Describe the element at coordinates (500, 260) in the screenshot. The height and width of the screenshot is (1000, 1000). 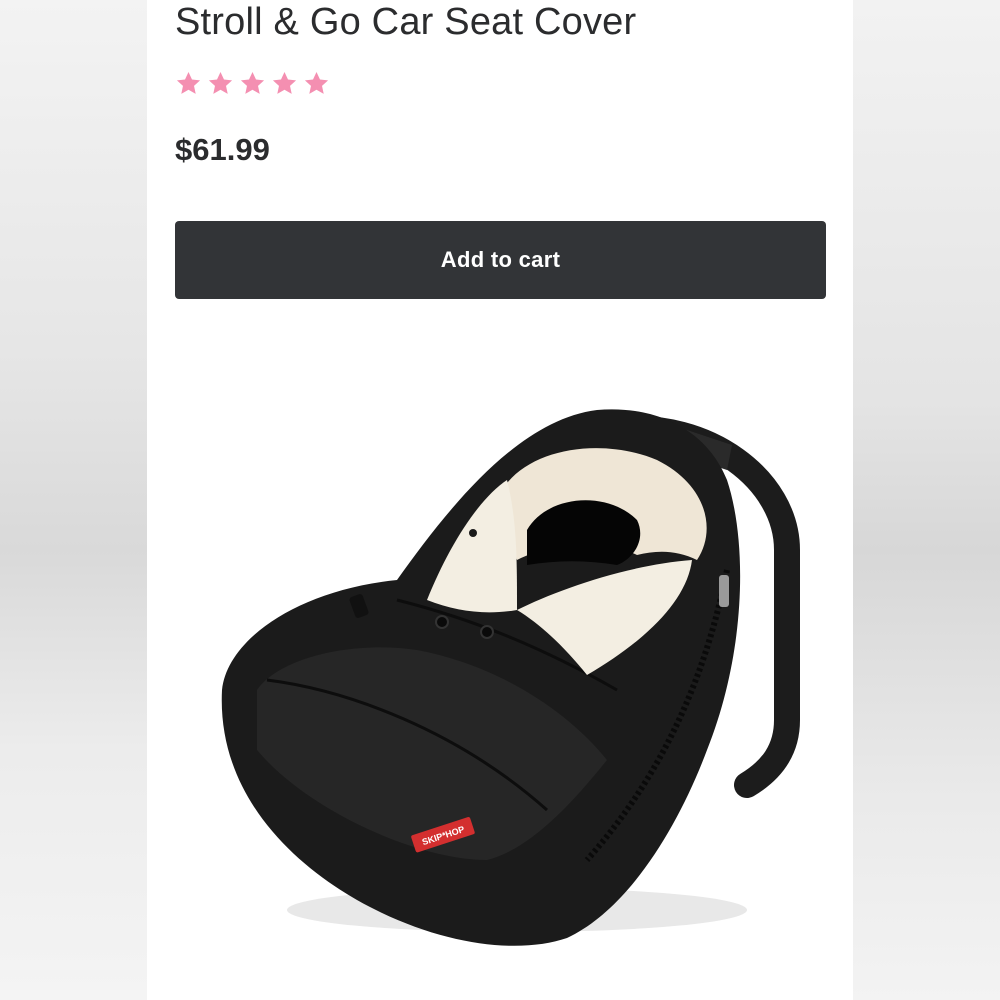
I see `add-to-cart-button: Add to cart` at that location.